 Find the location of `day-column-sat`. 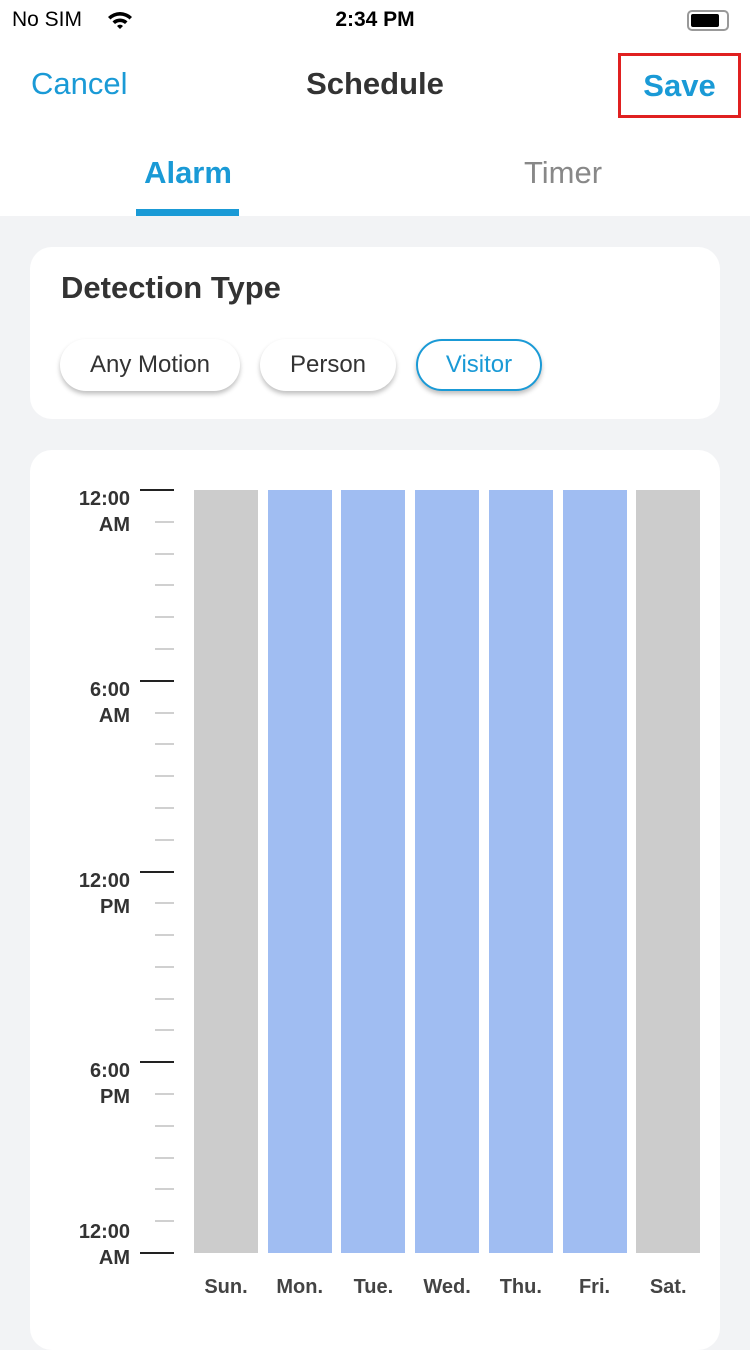

day-column-sat is located at coordinates (668, 871).